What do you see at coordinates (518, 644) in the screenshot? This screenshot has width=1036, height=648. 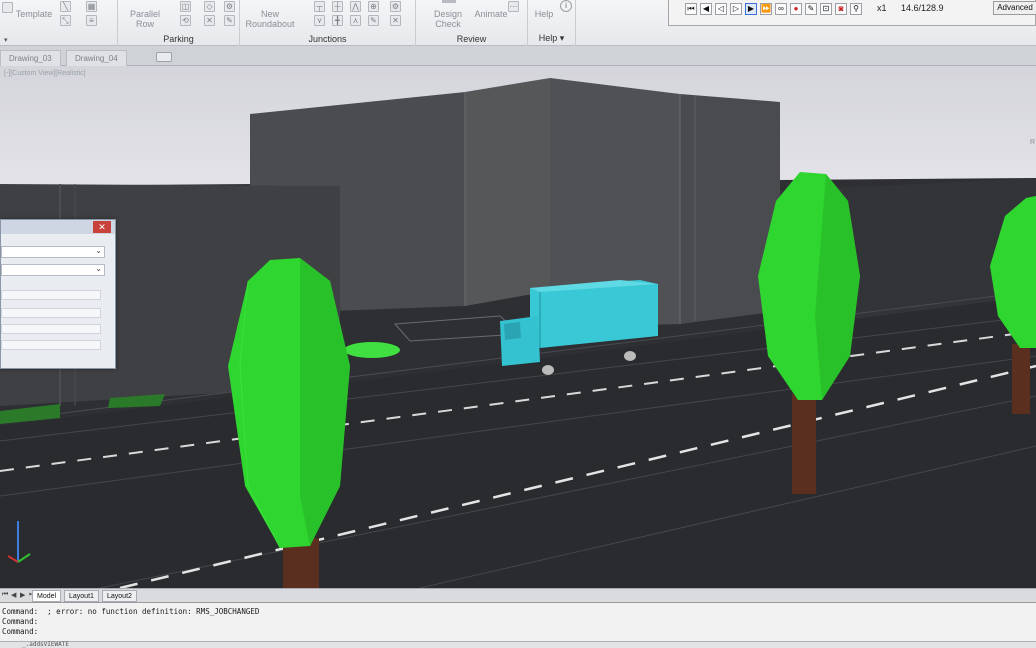 I see `command-input: _.addsVIEWATE` at bounding box center [518, 644].